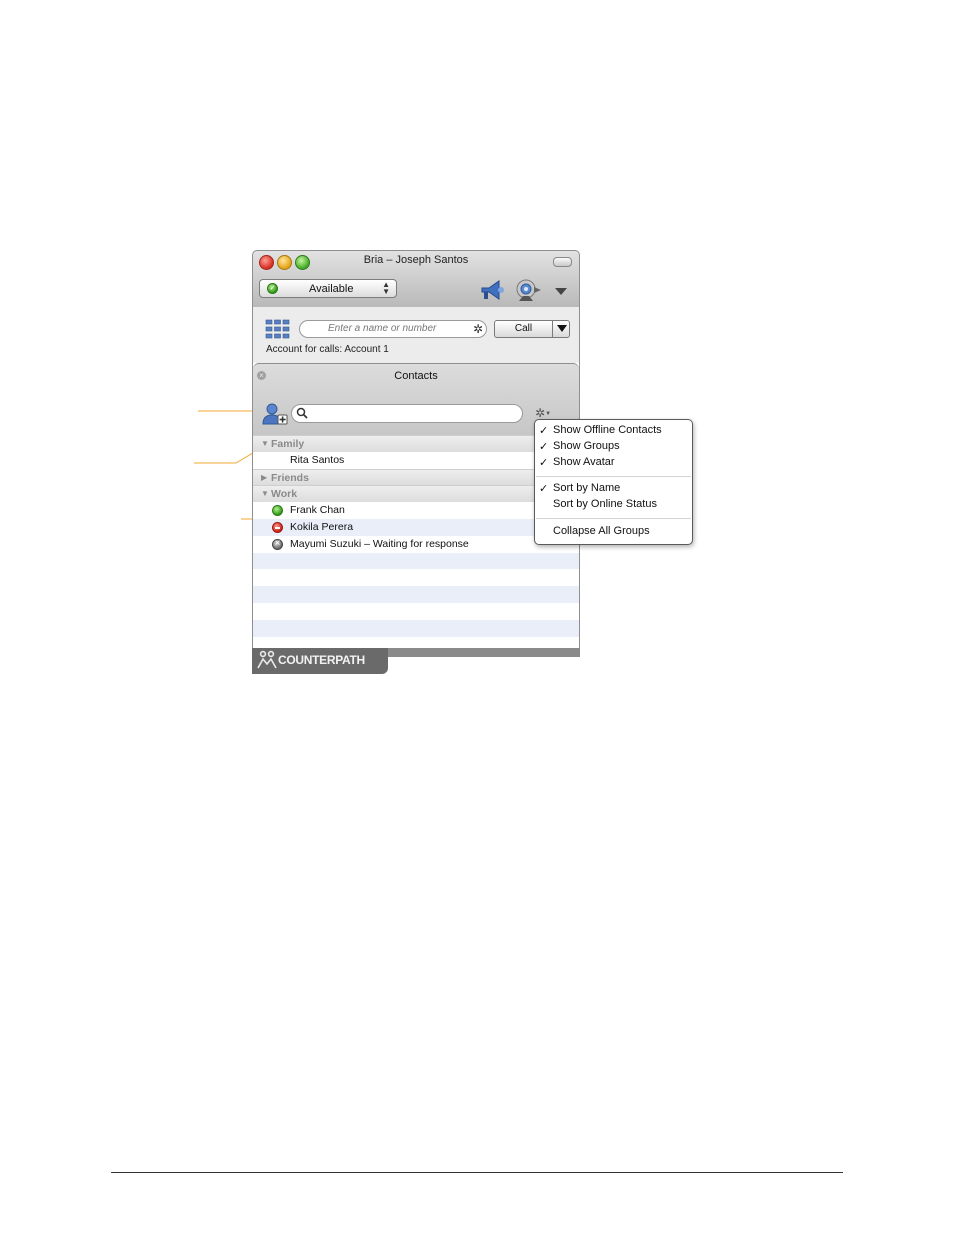 The height and width of the screenshot is (1235, 954). I want to click on menu-item-label: Show Avatar, so click(584, 462).